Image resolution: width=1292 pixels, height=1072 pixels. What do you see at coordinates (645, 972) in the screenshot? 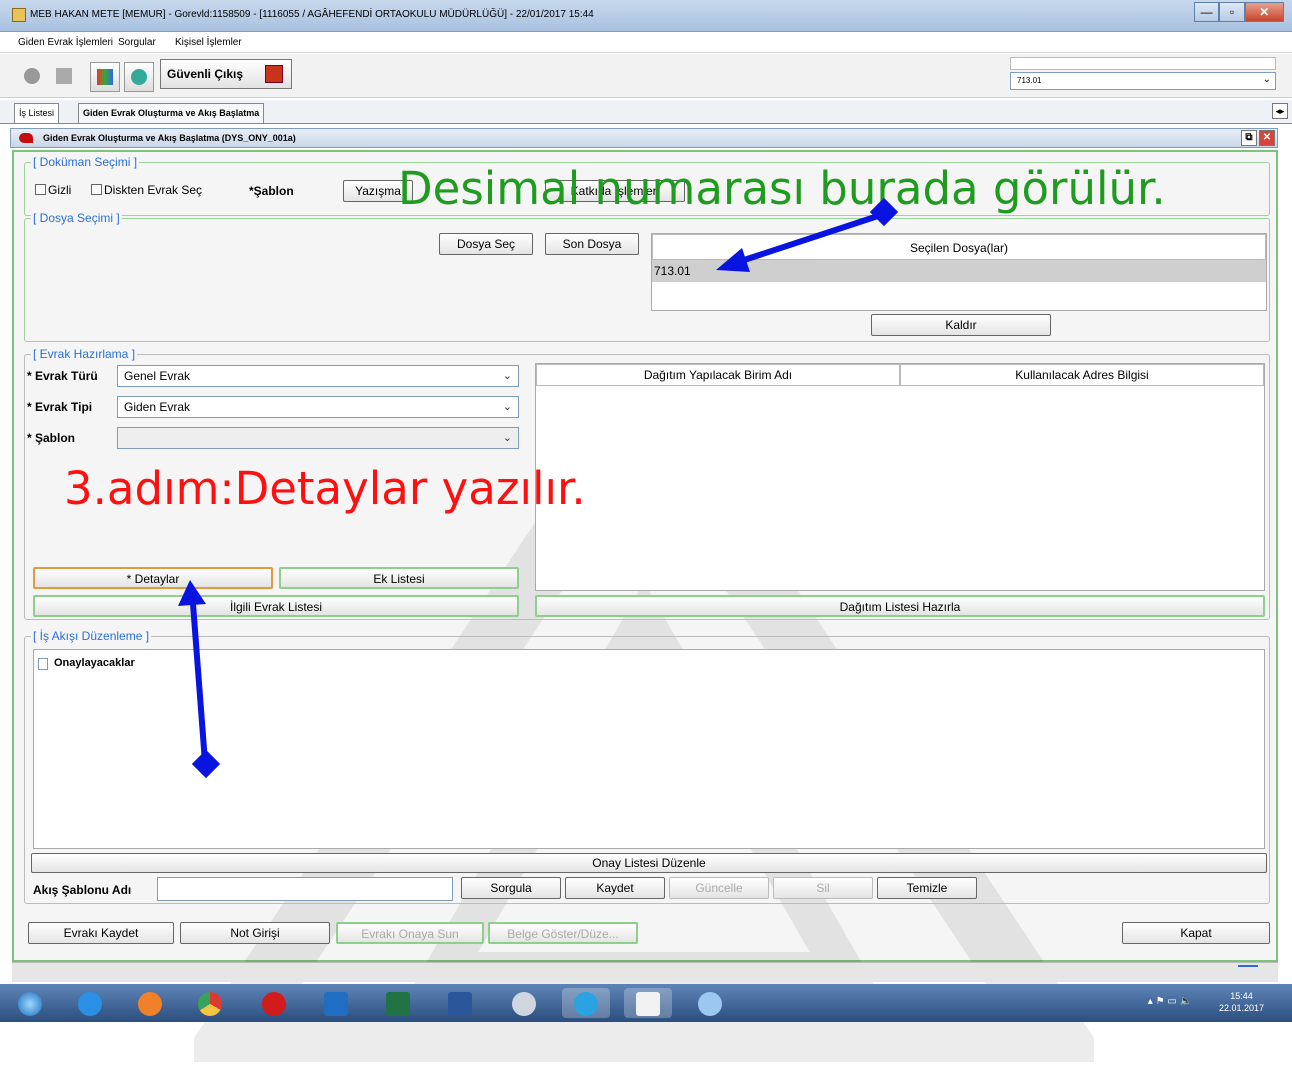
I see `status-bar` at bounding box center [645, 972].